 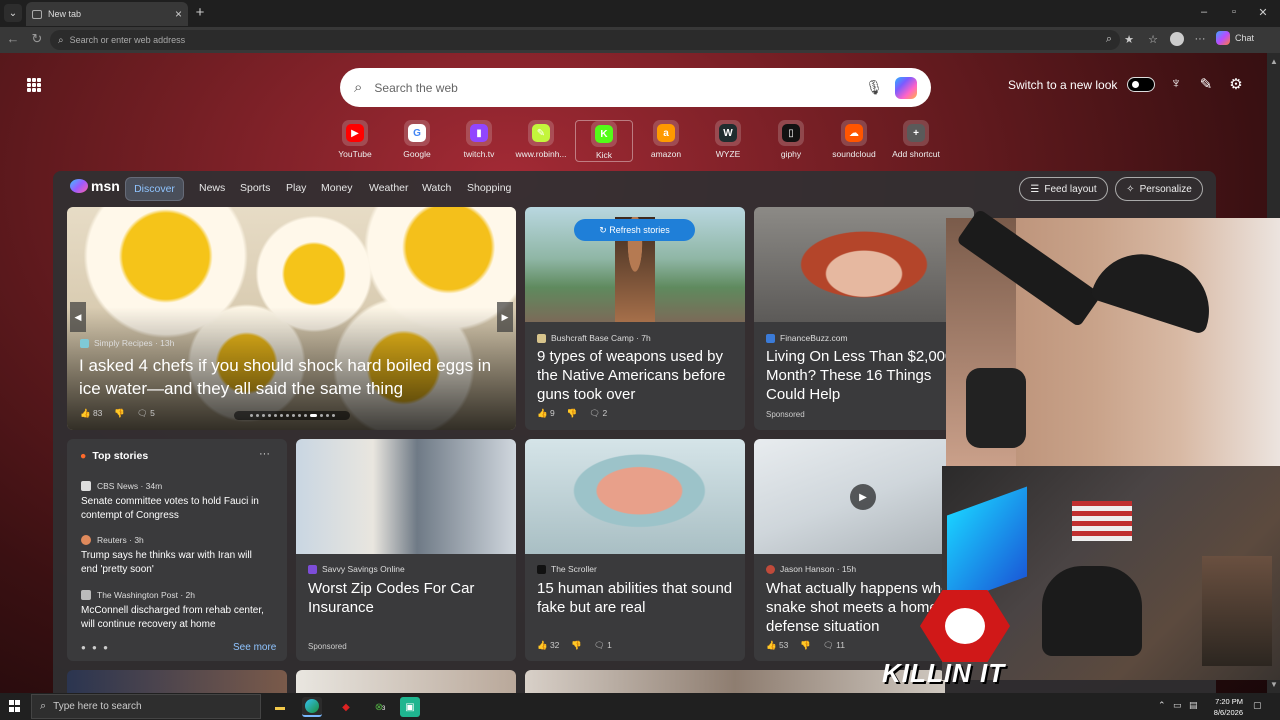 What do you see at coordinates (280, 707) in the screenshot?
I see `file-explorer-icon: ▬` at bounding box center [280, 707].